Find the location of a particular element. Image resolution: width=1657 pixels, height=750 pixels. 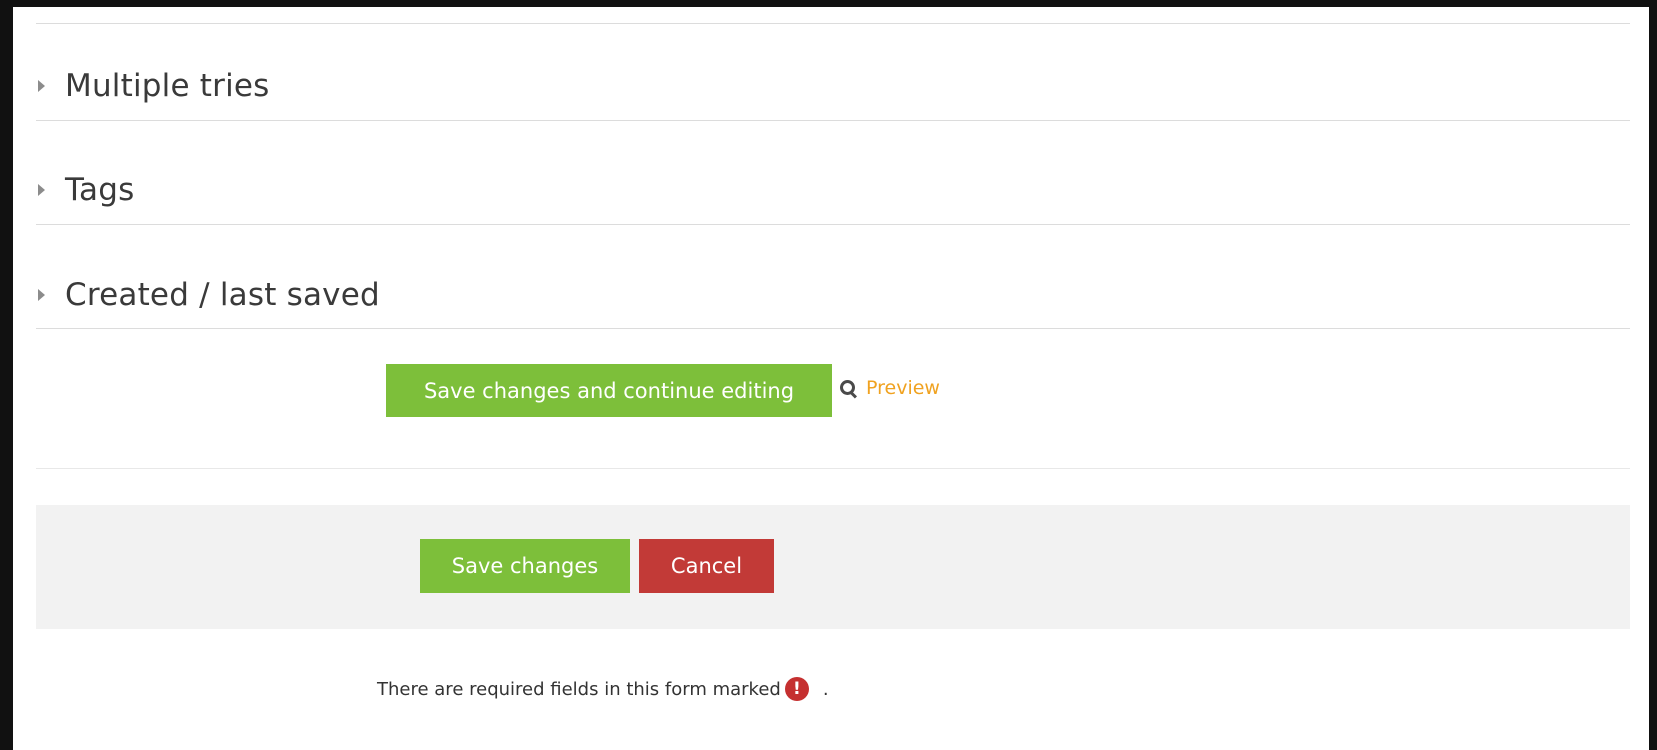

cancel-button: Cancel is located at coordinates (706, 566).